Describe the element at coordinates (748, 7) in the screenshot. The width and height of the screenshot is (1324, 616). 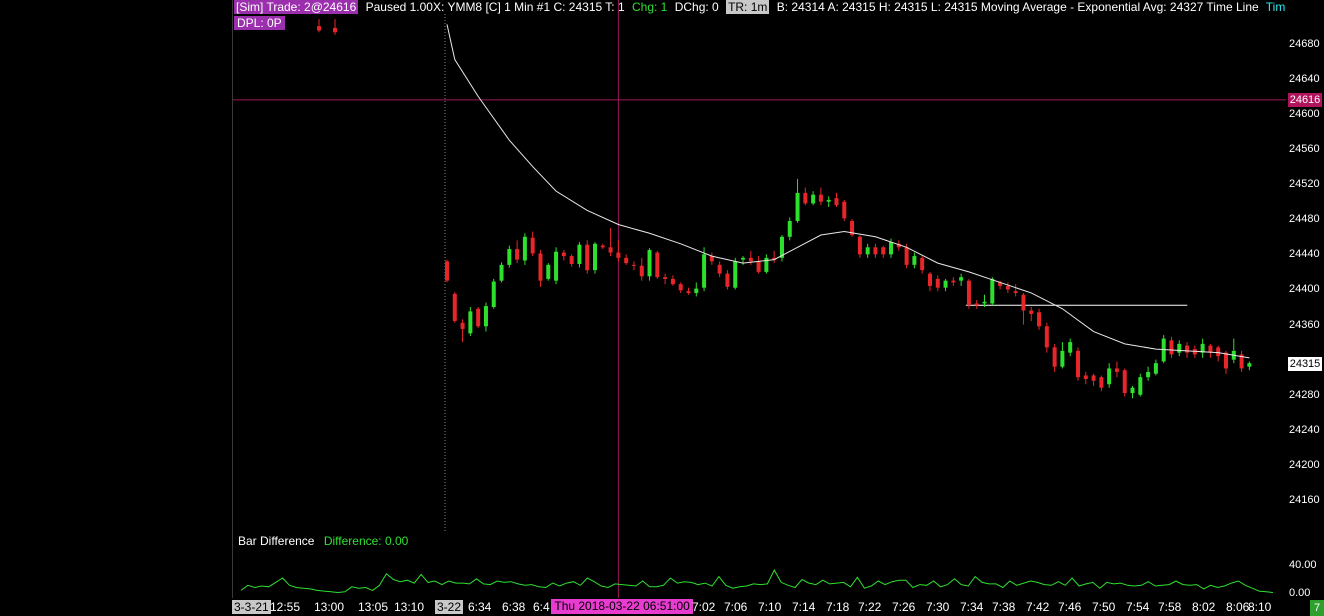
I see `timeframe-button: TR: 1m` at that location.